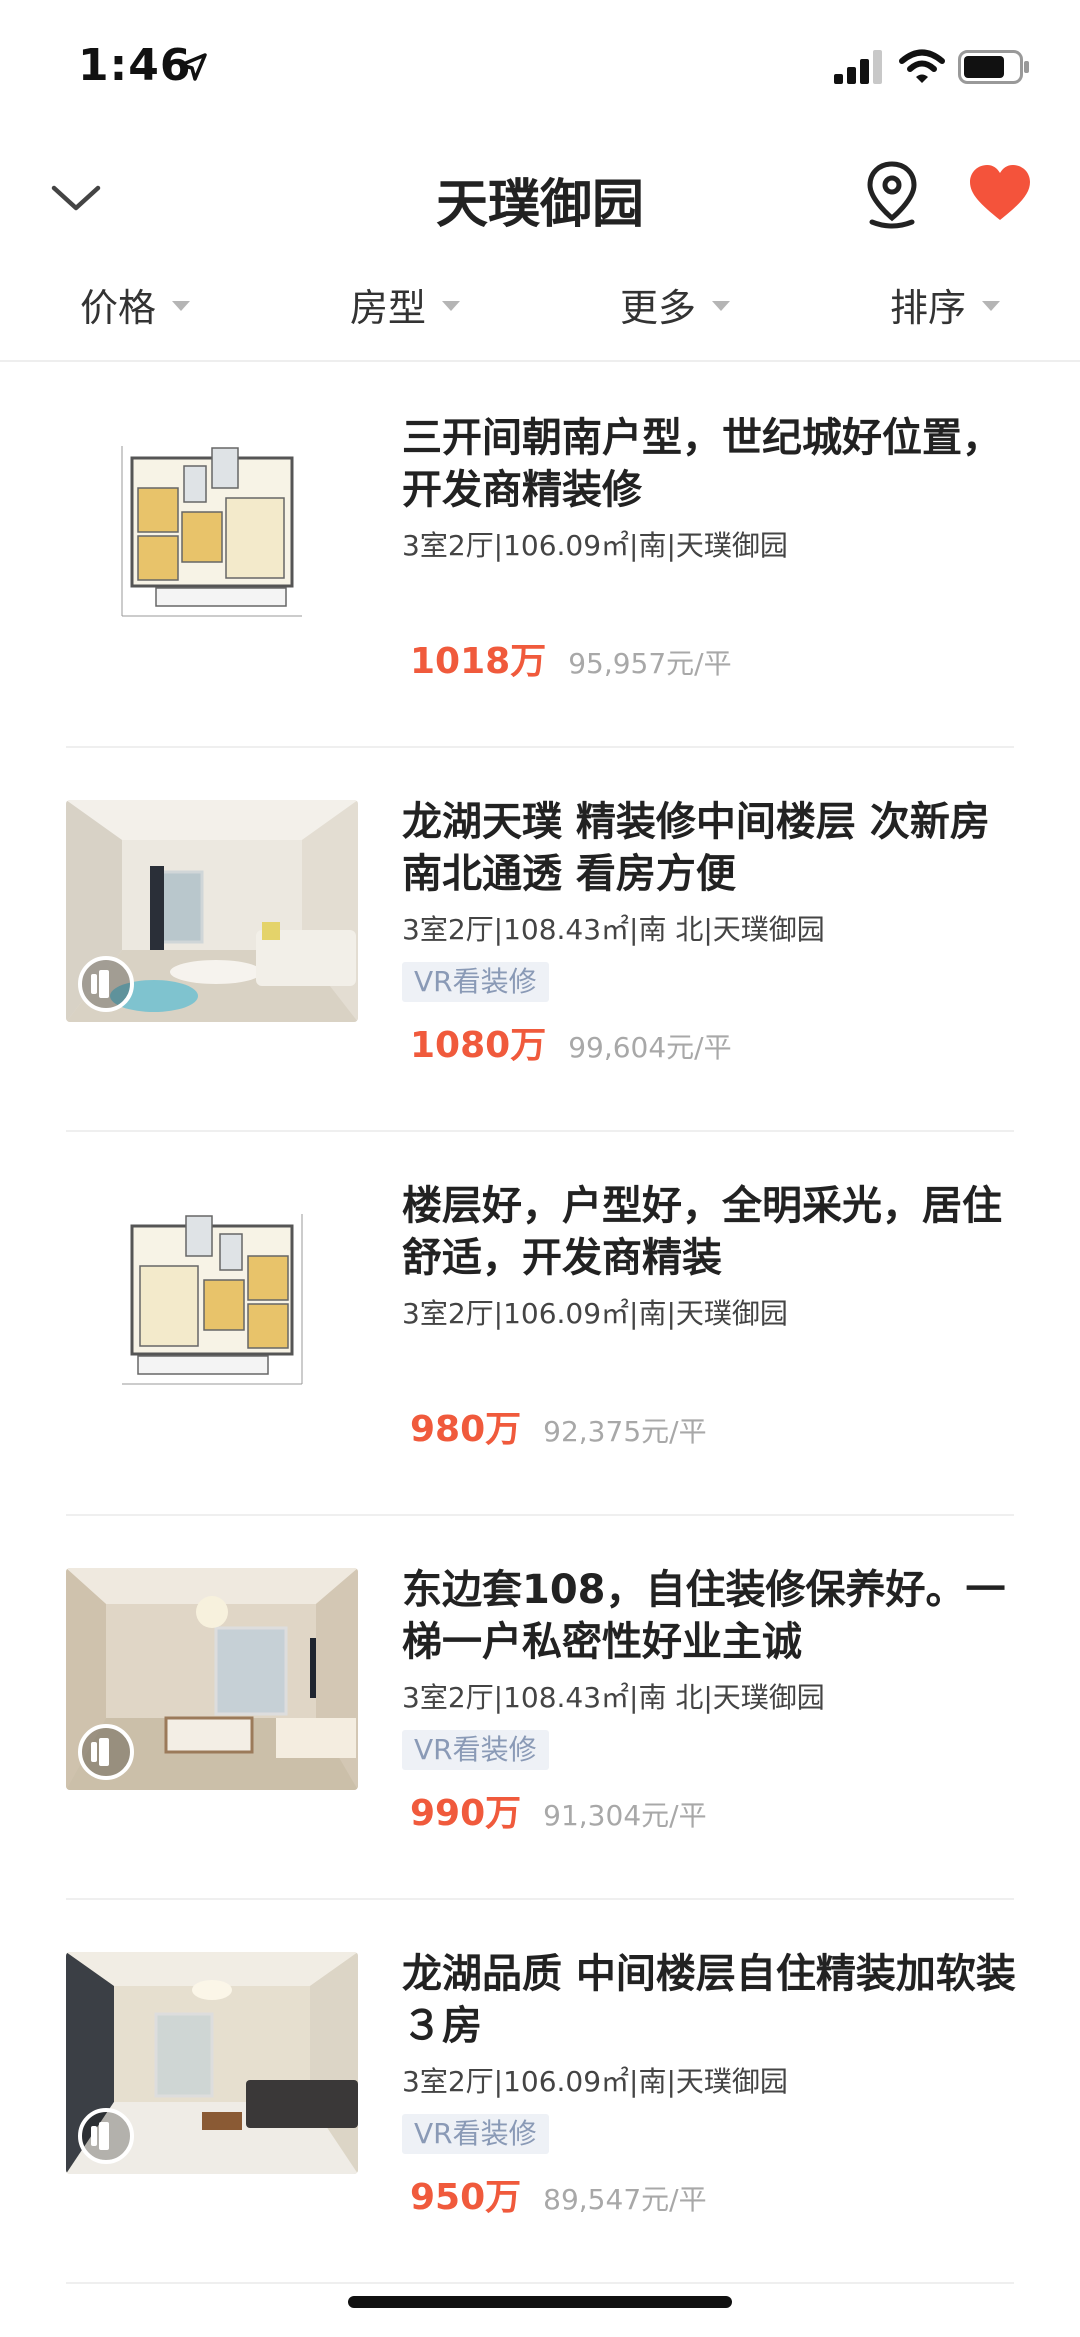 The width and height of the screenshot is (1080, 2337). Describe the element at coordinates (135, 65) in the screenshot. I see `status-time: 1:46` at that location.